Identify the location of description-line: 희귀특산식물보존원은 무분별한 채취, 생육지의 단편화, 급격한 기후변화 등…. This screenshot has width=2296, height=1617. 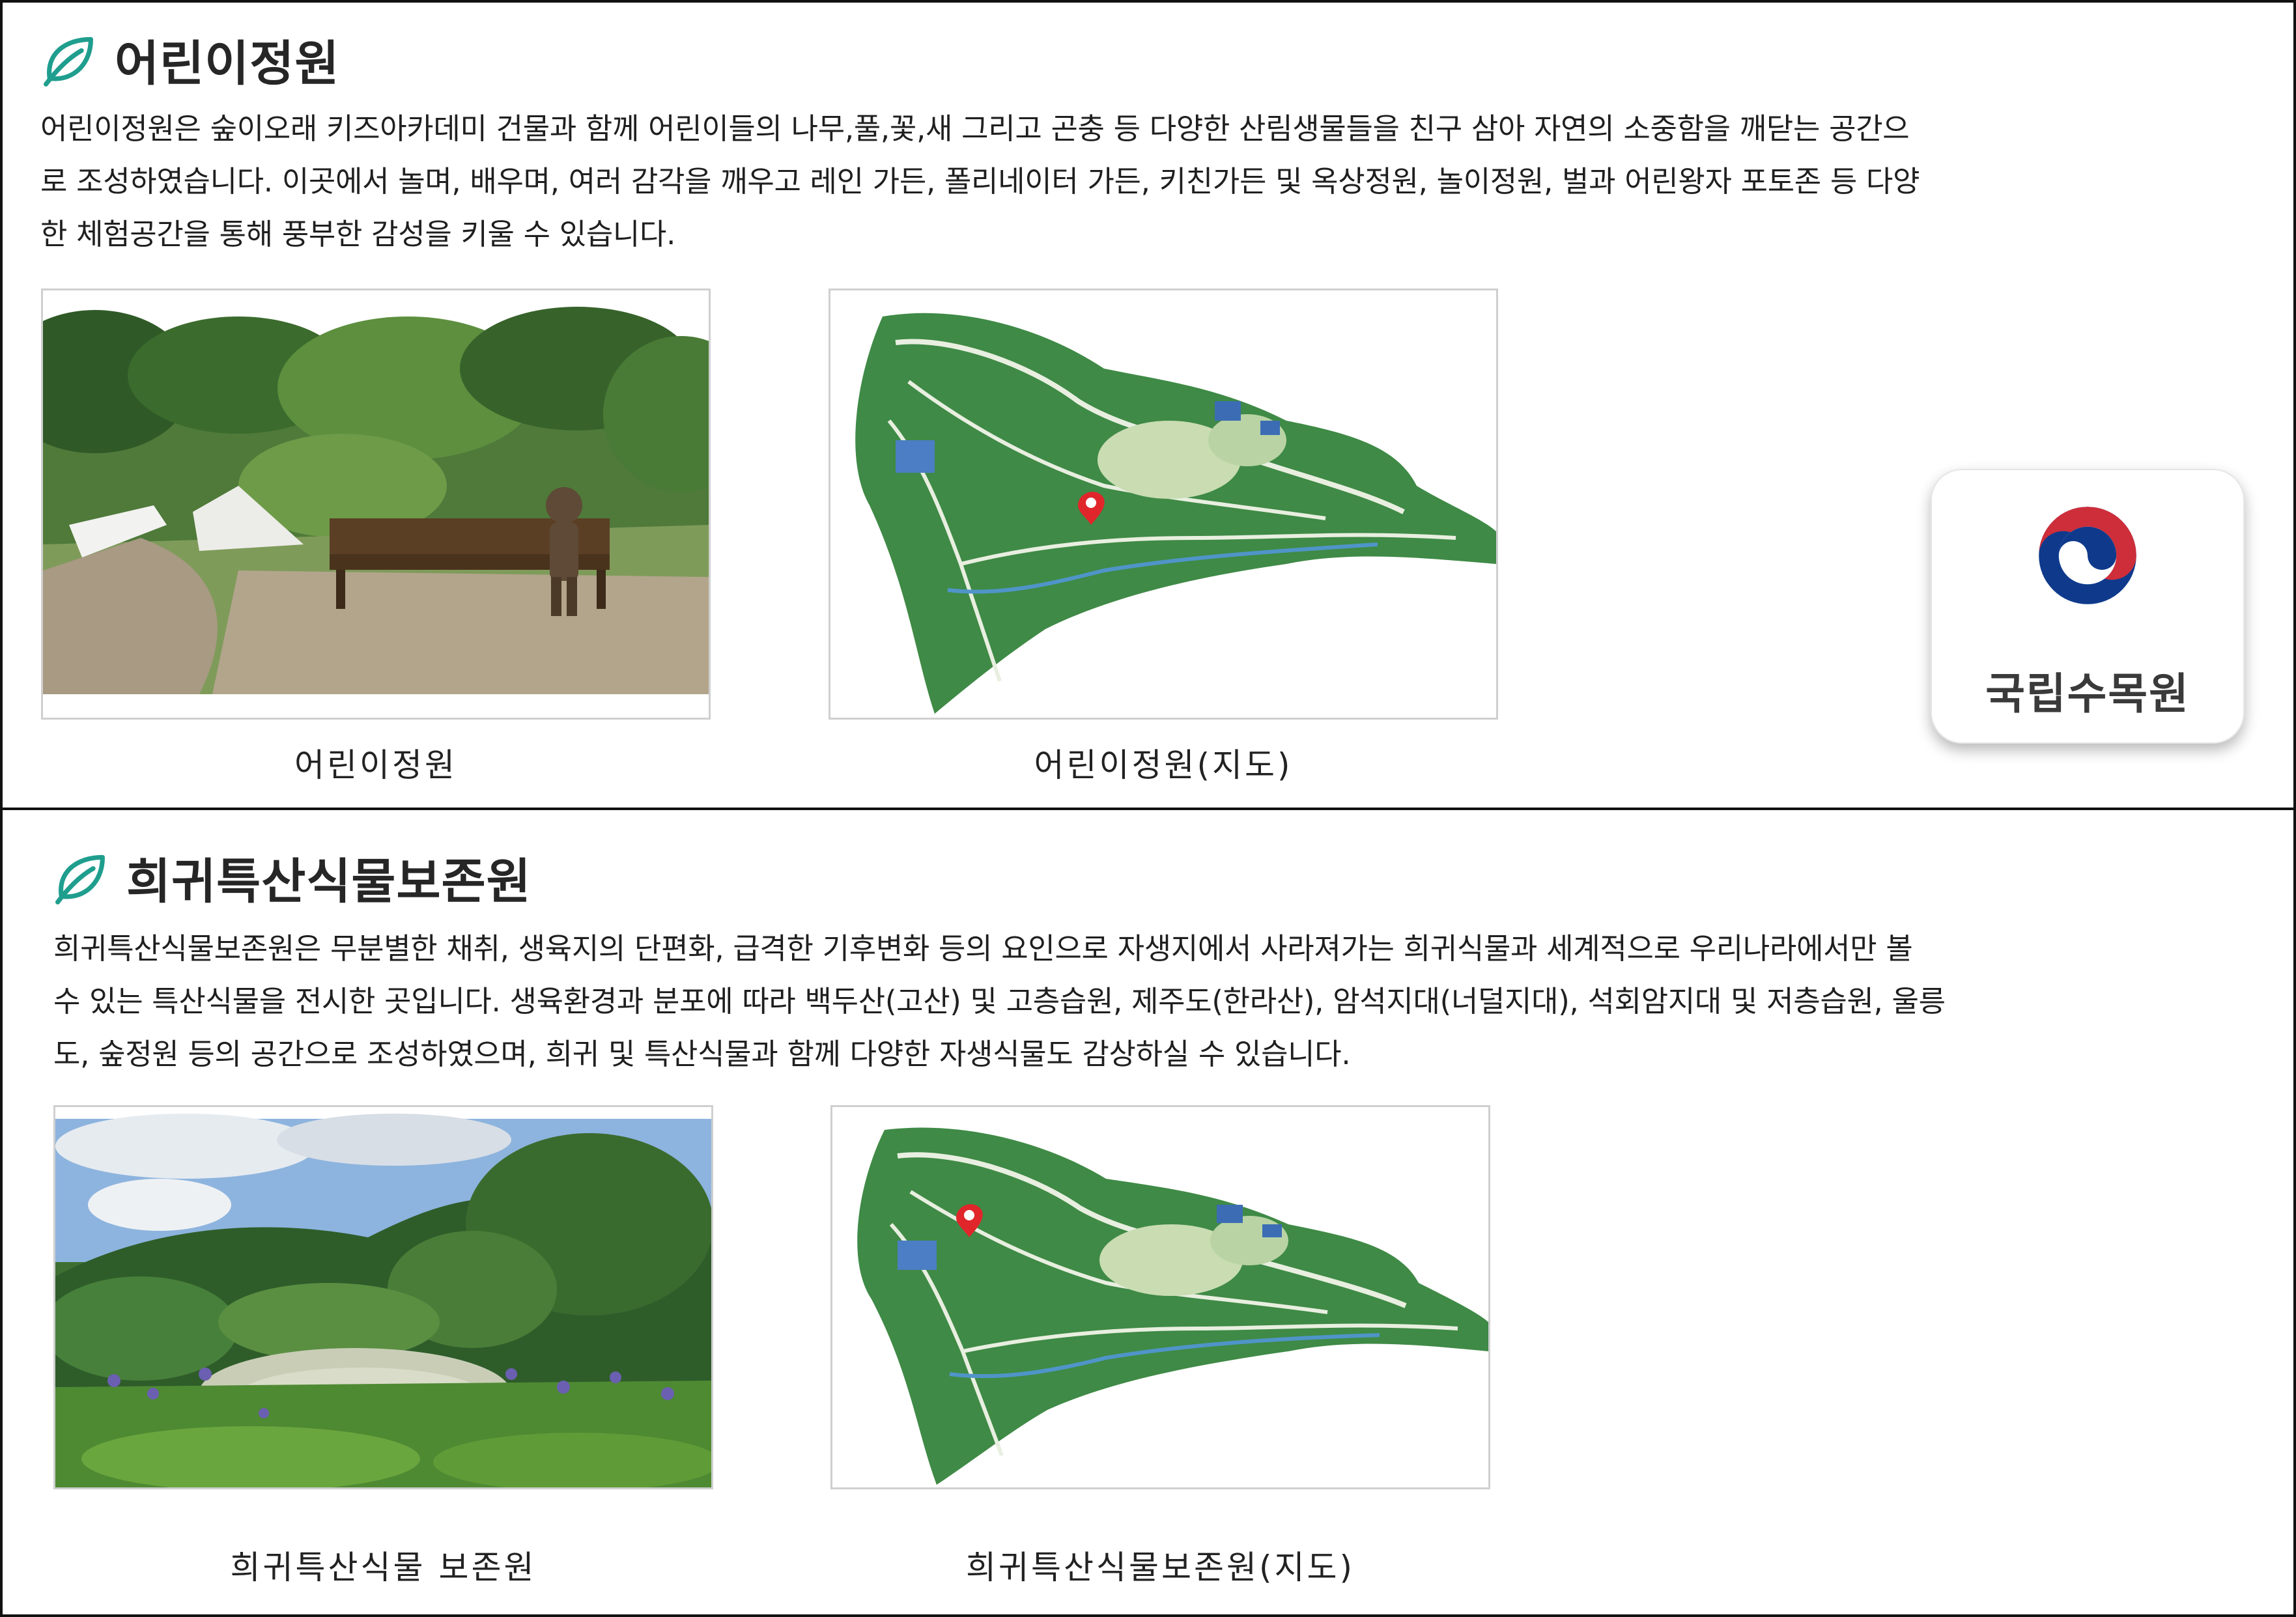
(983, 948).